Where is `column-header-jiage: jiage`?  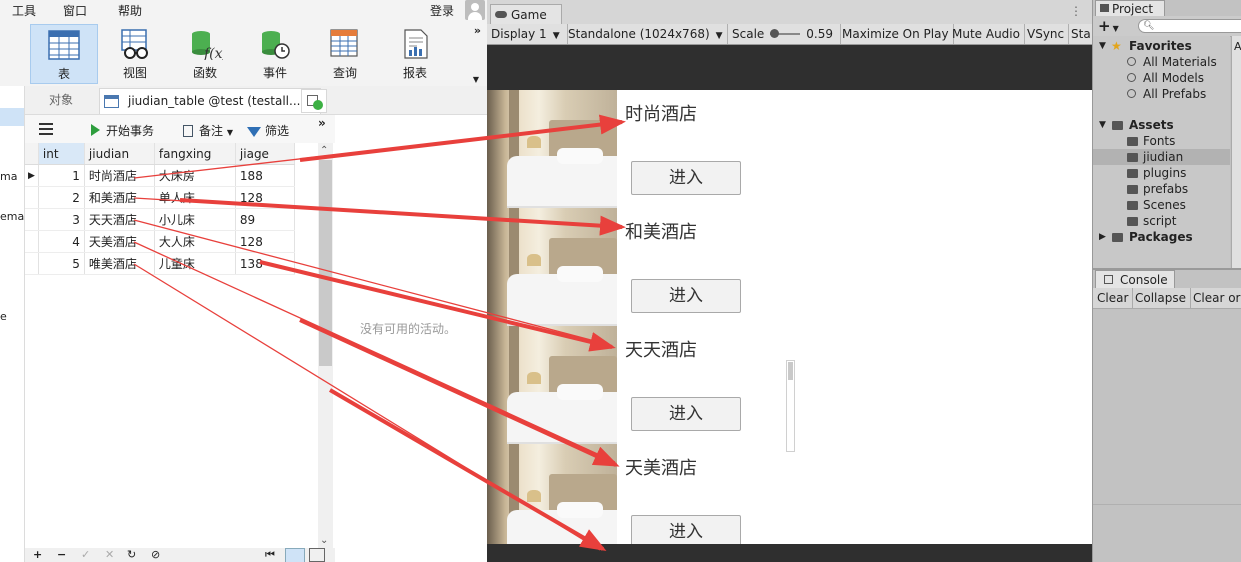
column-header-jiage: jiage is located at coordinates (265, 154).